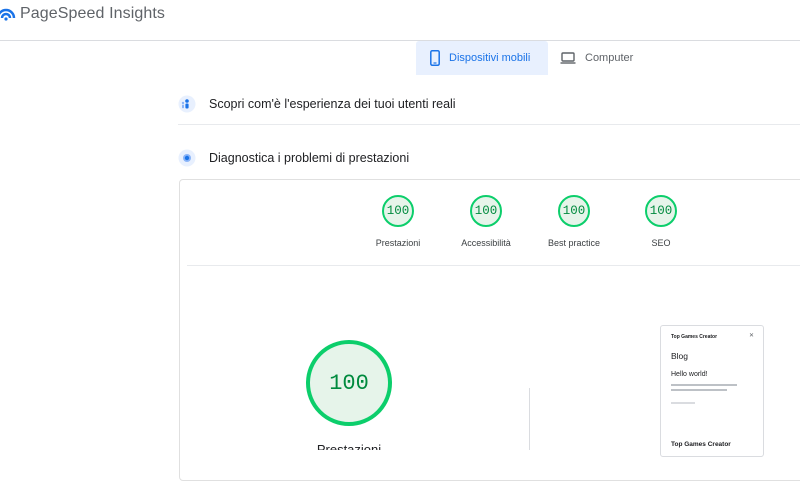 The image size is (800, 481). I want to click on tab-desktop: Computer, so click(613, 58).